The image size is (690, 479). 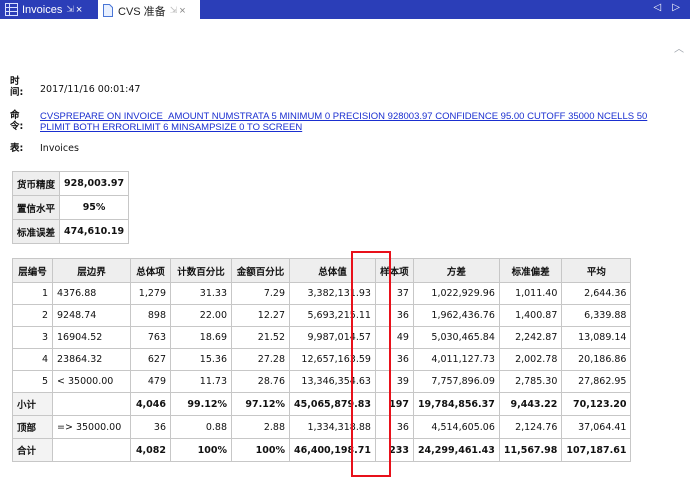 What do you see at coordinates (260, 270) in the screenshot?
I see `col-header: 金额百分比` at bounding box center [260, 270].